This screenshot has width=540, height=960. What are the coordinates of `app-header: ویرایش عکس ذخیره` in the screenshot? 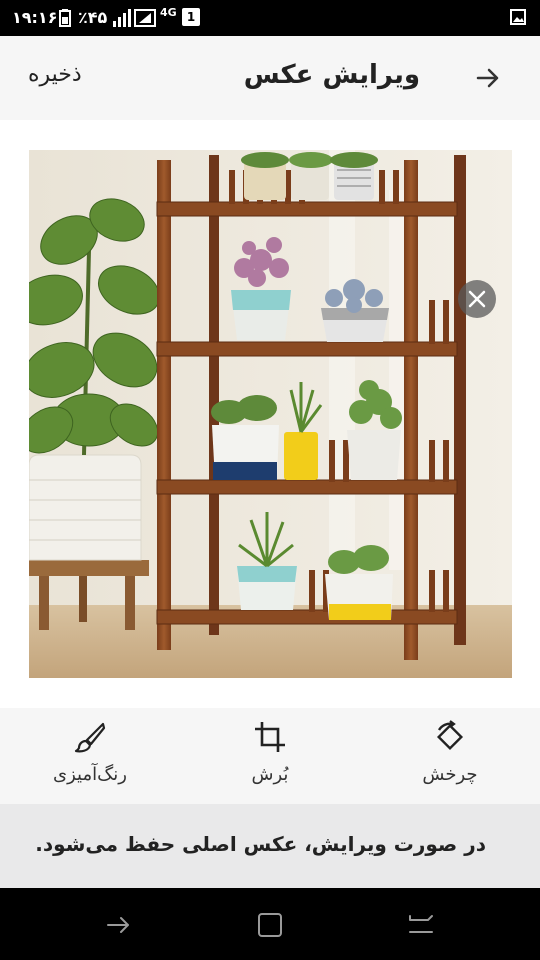 It's located at (270, 78).